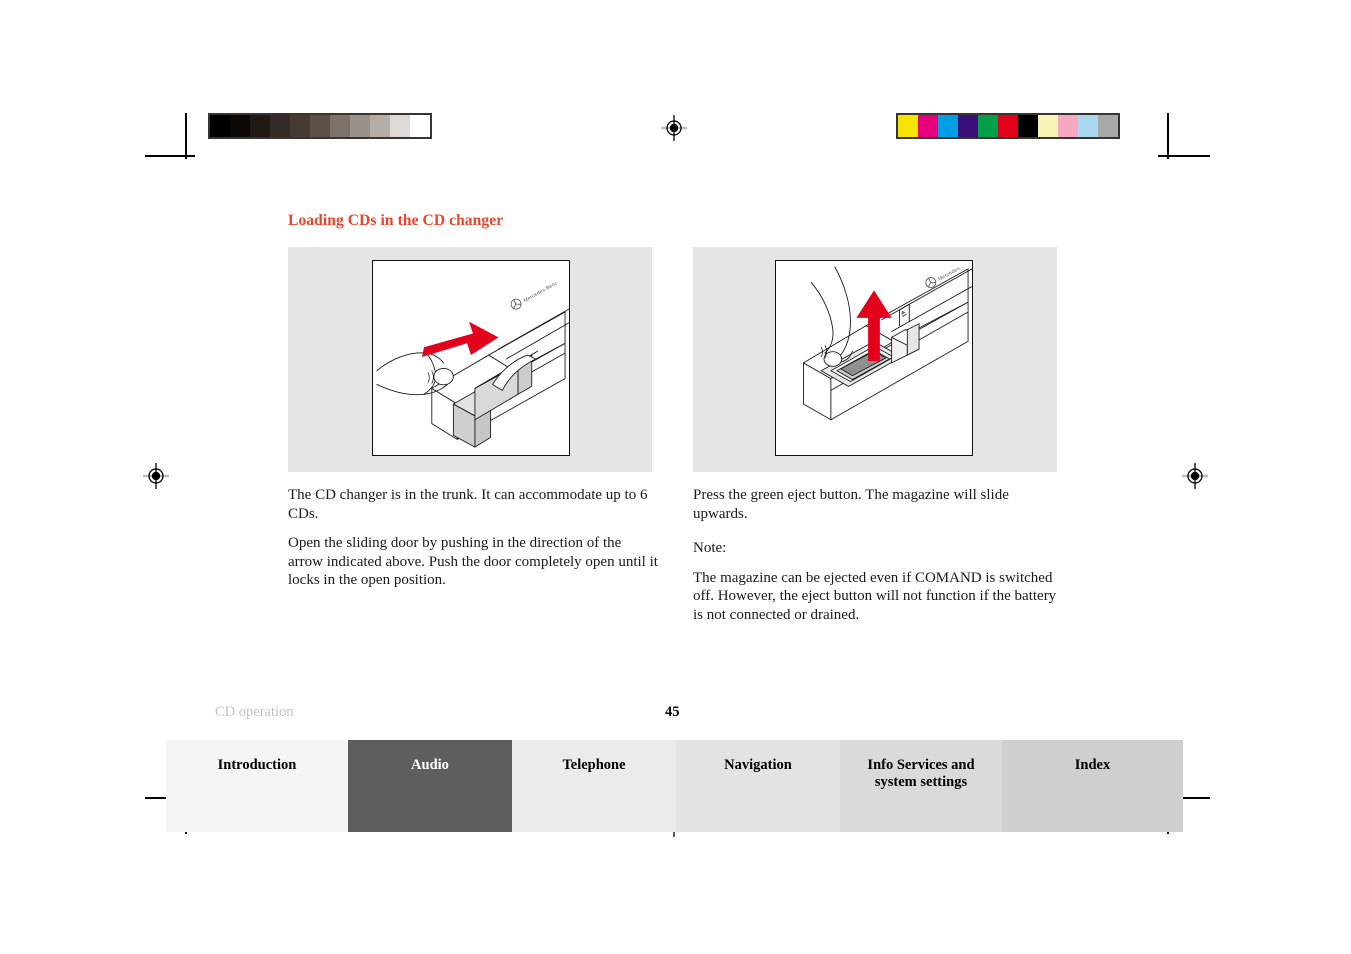 Image resolution: width=1351 pixels, height=954 pixels. I want to click on tab-label: Introduction, so click(257, 765).